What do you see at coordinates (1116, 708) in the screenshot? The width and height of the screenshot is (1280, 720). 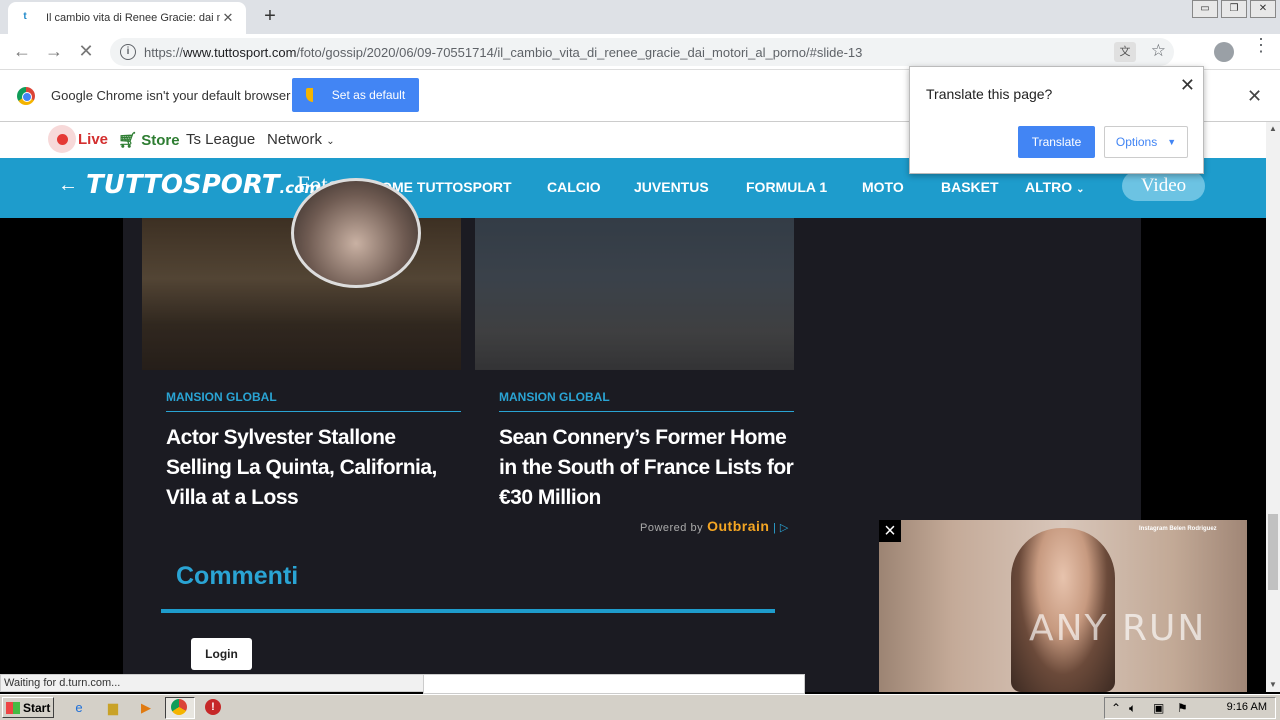 I see `tray-expand-icon: ⌃` at bounding box center [1116, 708].